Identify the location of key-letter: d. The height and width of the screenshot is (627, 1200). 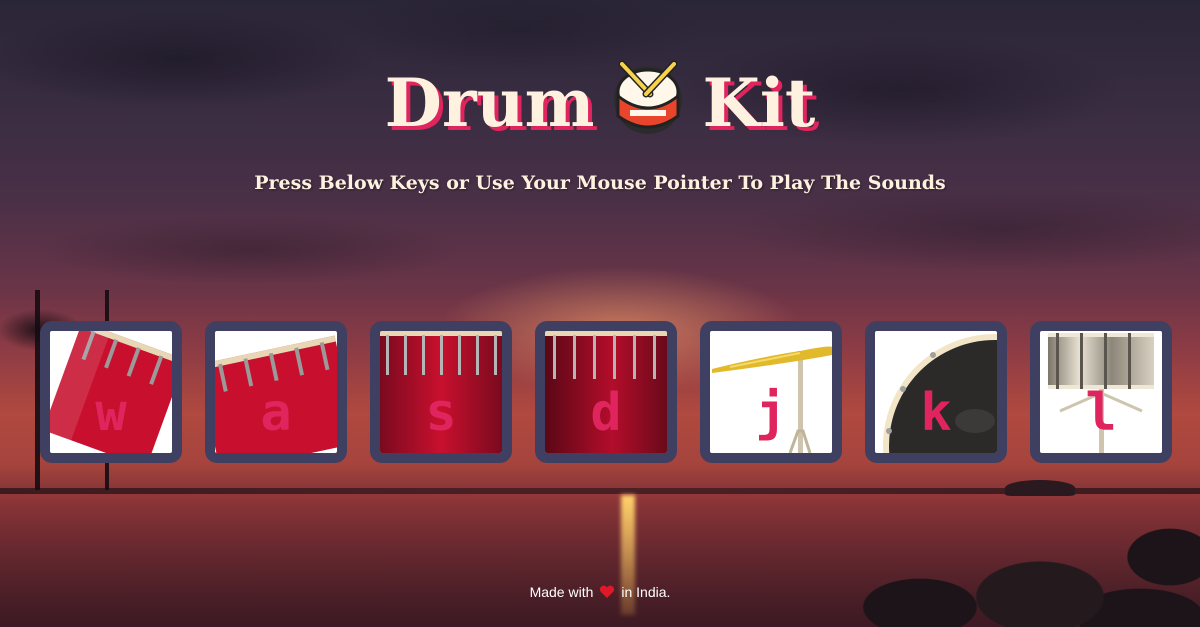
(606, 413).